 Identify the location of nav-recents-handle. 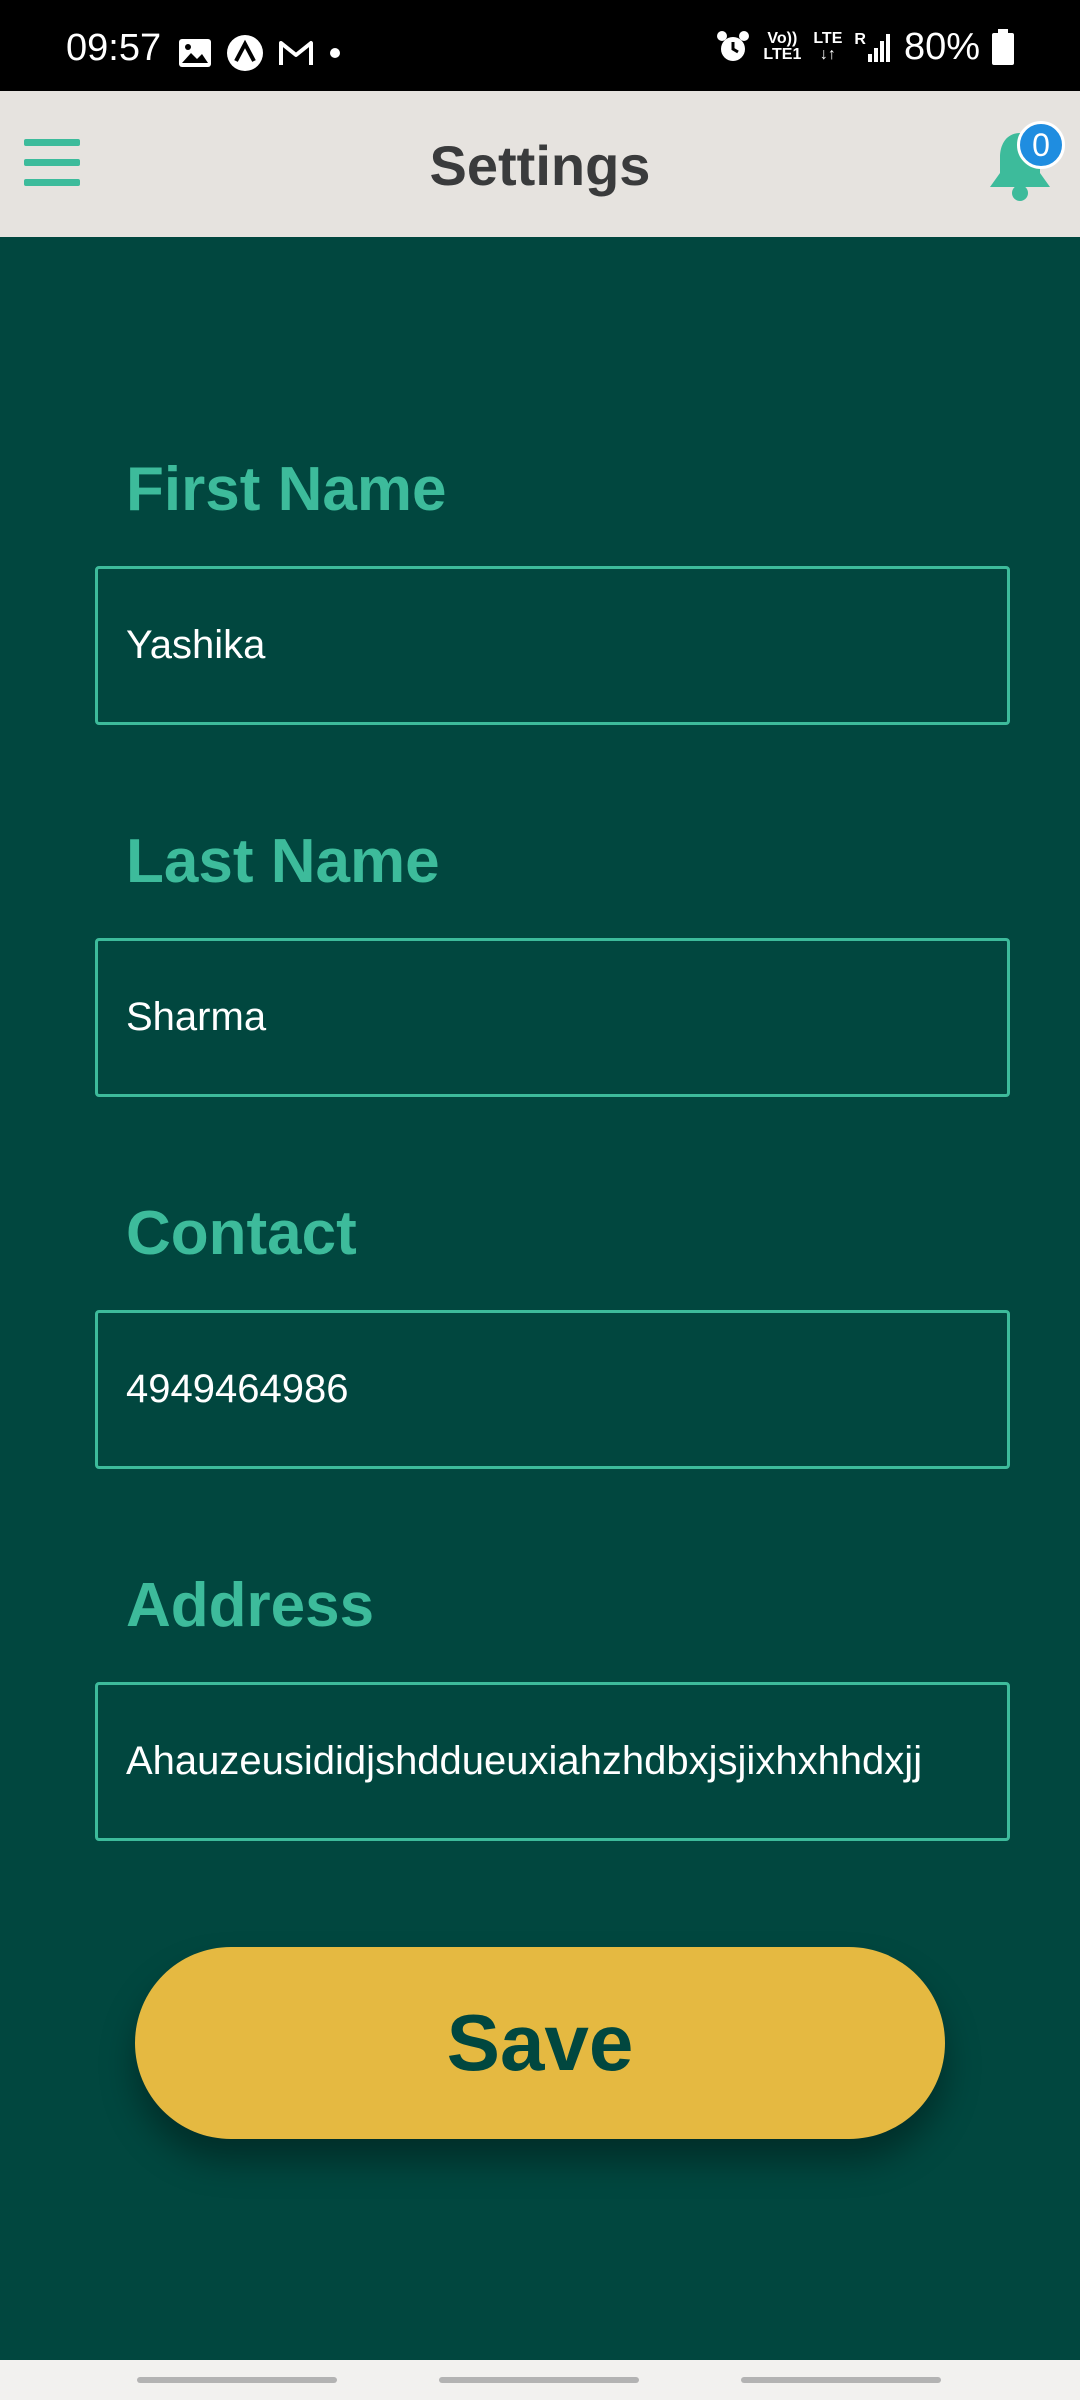
(237, 2380).